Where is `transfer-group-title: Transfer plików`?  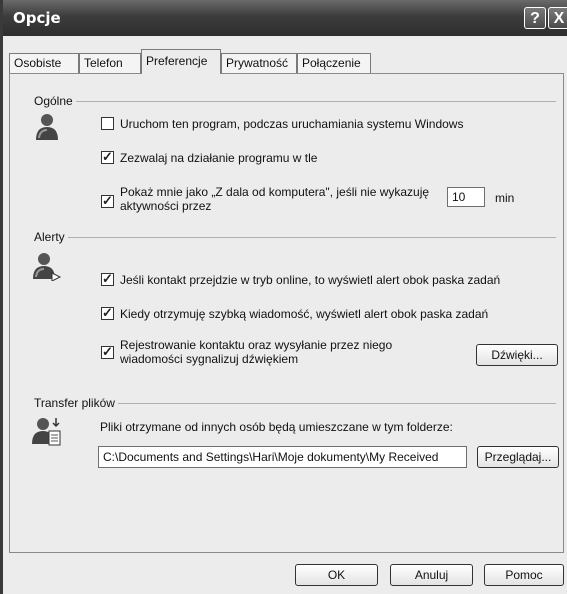 transfer-group-title: Transfer plików is located at coordinates (76, 403).